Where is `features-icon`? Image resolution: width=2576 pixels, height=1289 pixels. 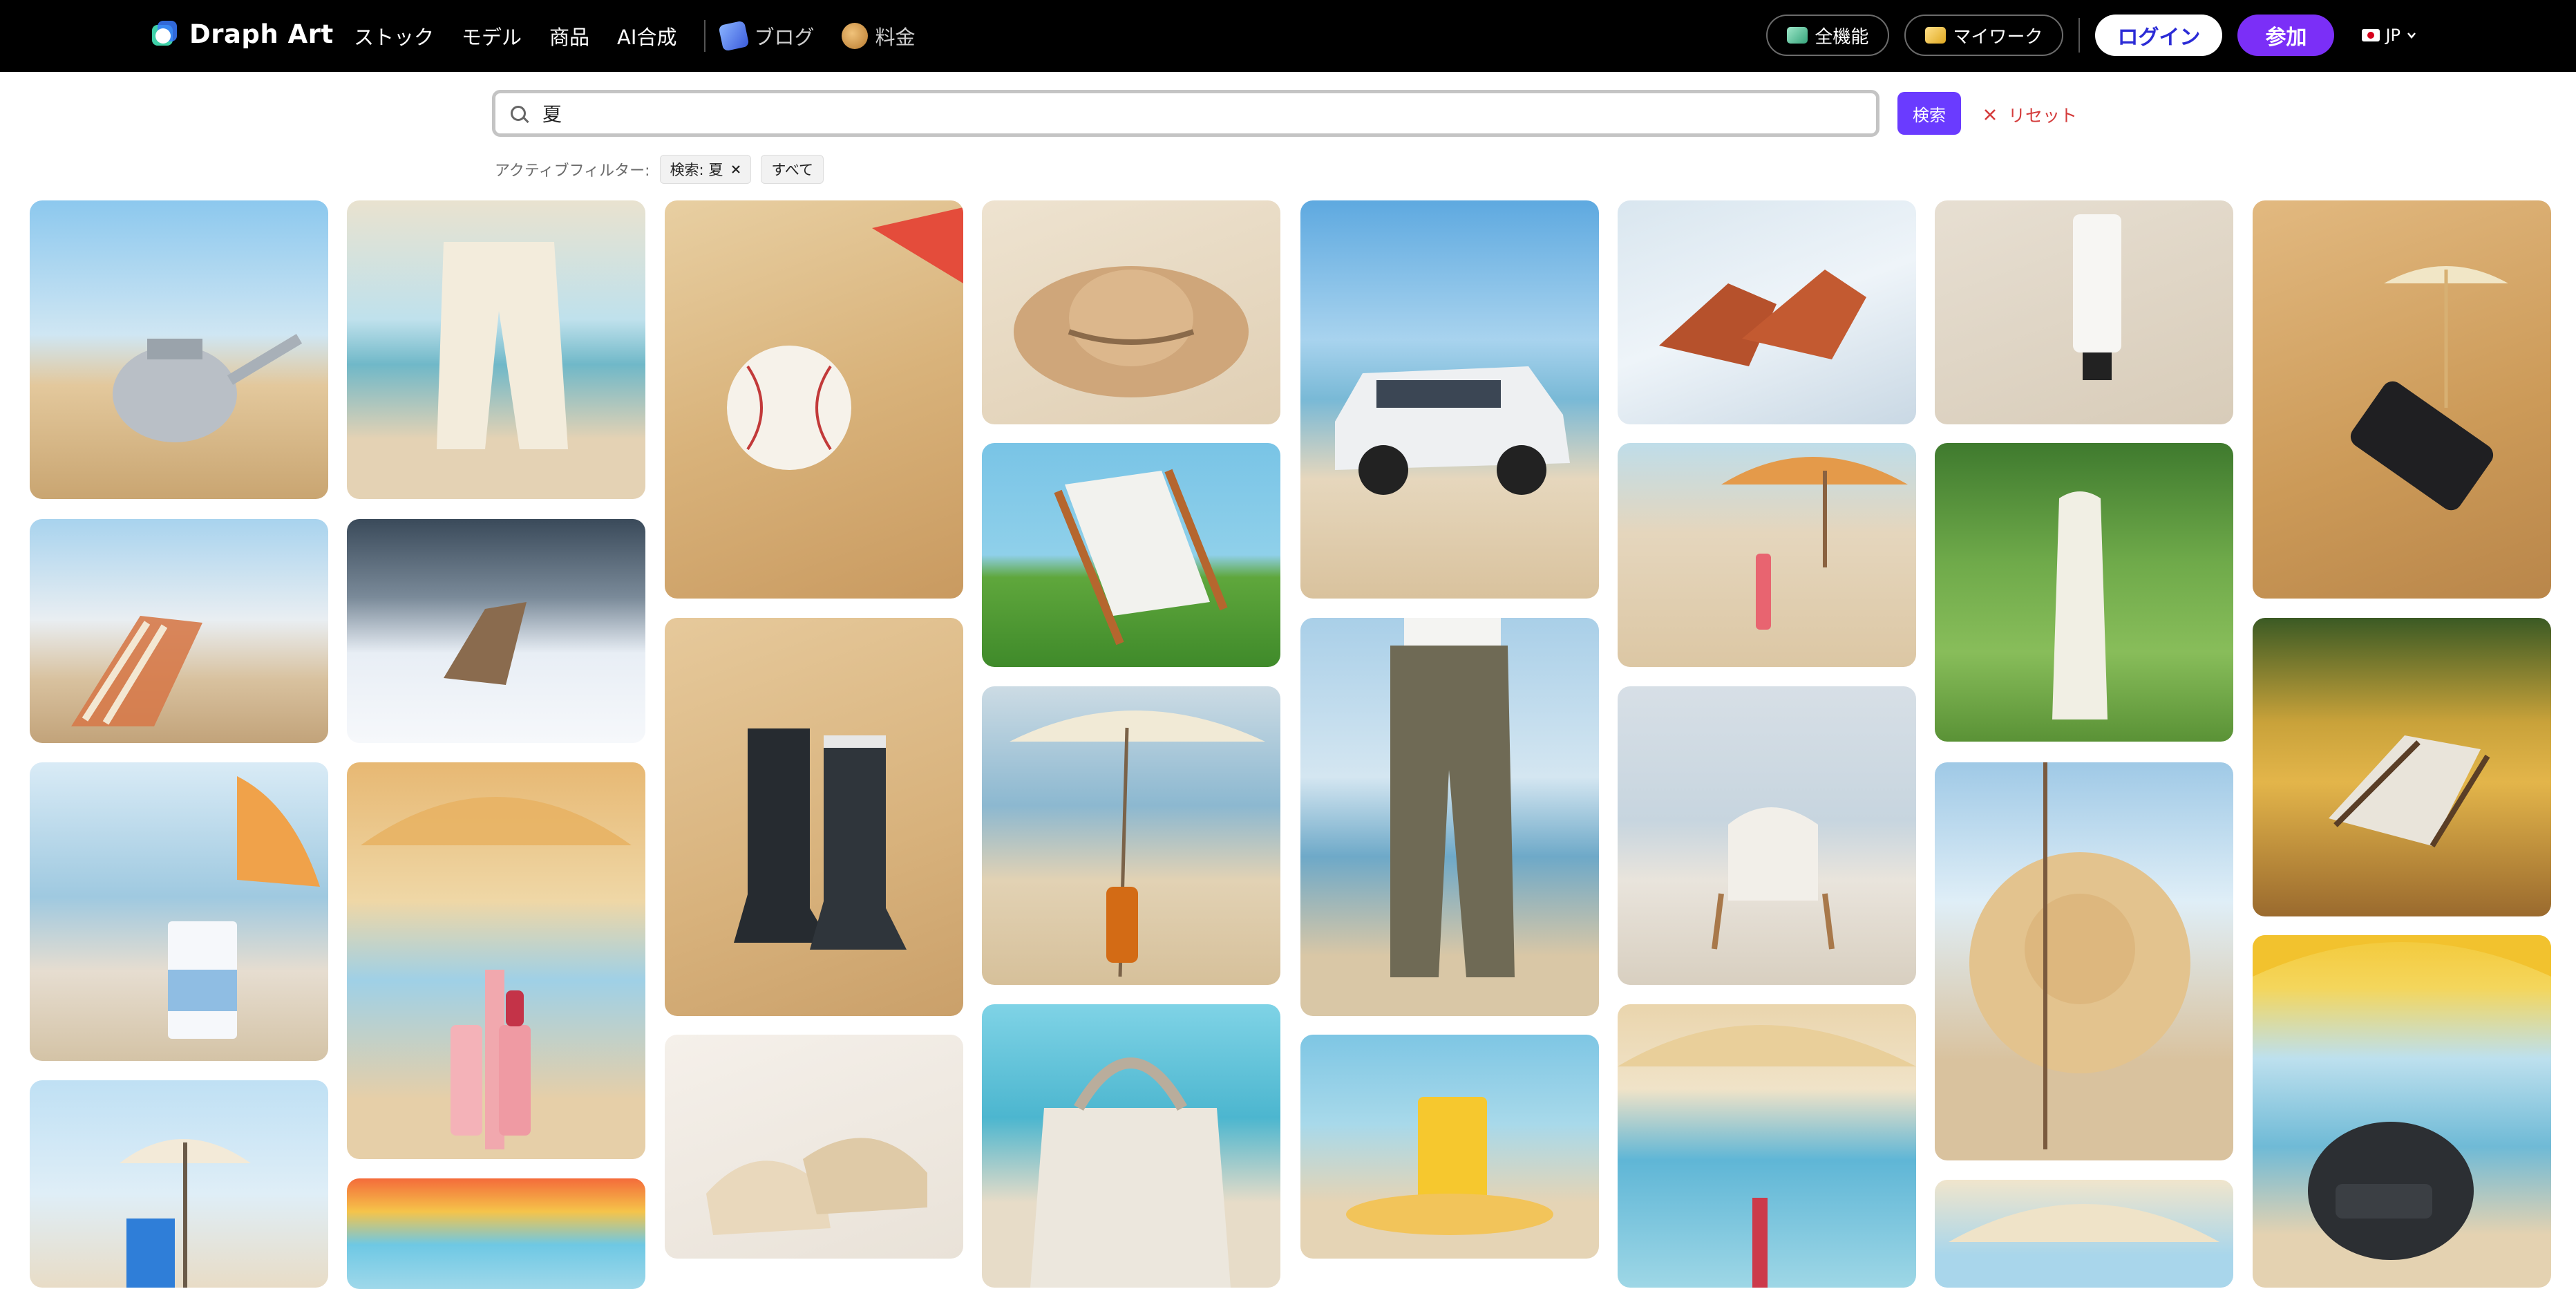 features-icon is located at coordinates (1797, 35).